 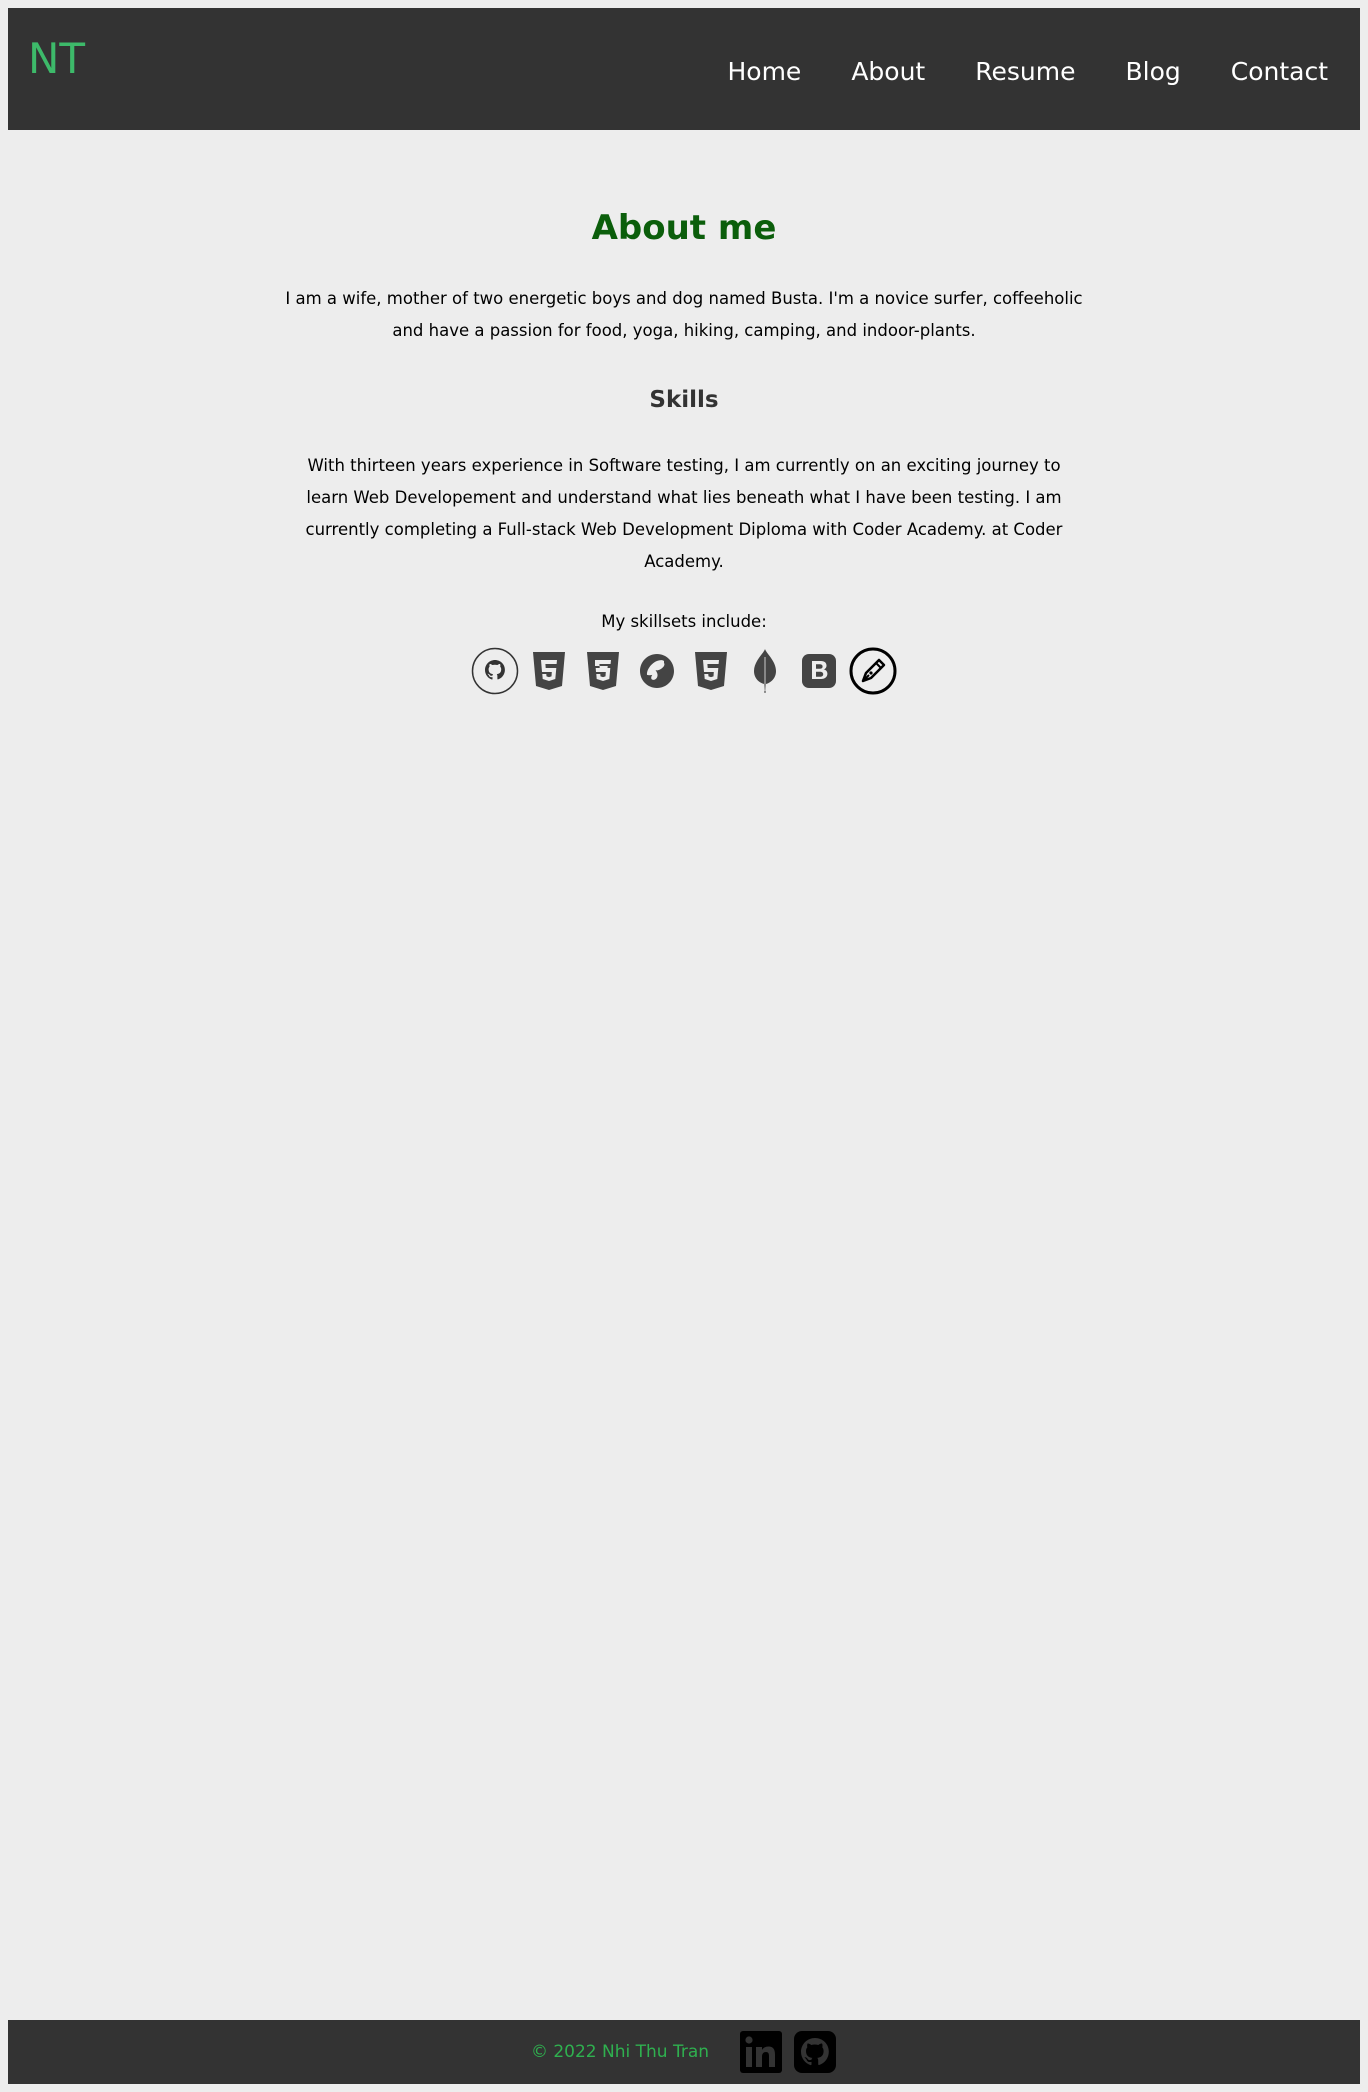 What do you see at coordinates (684, 671) in the screenshot?
I see `skill-icons-row` at bounding box center [684, 671].